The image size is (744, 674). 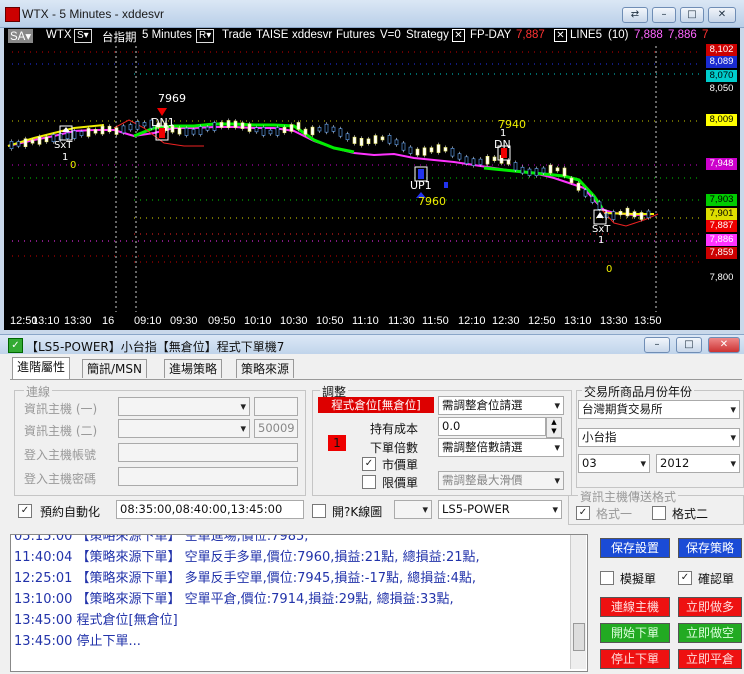 What do you see at coordinates (659, 437) in the screenshot?
I see `product-select: 小台指` at bounding box center [659, 437].